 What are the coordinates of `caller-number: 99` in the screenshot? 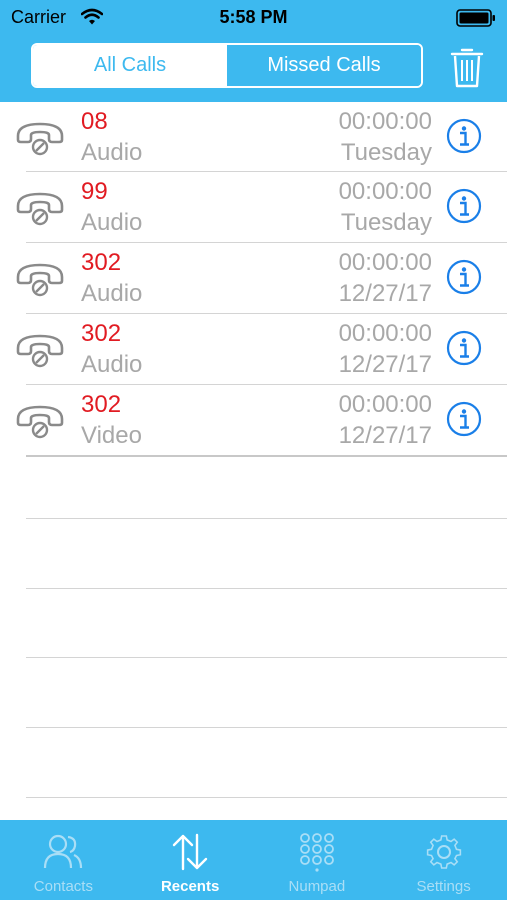 It's located at (94, 191).